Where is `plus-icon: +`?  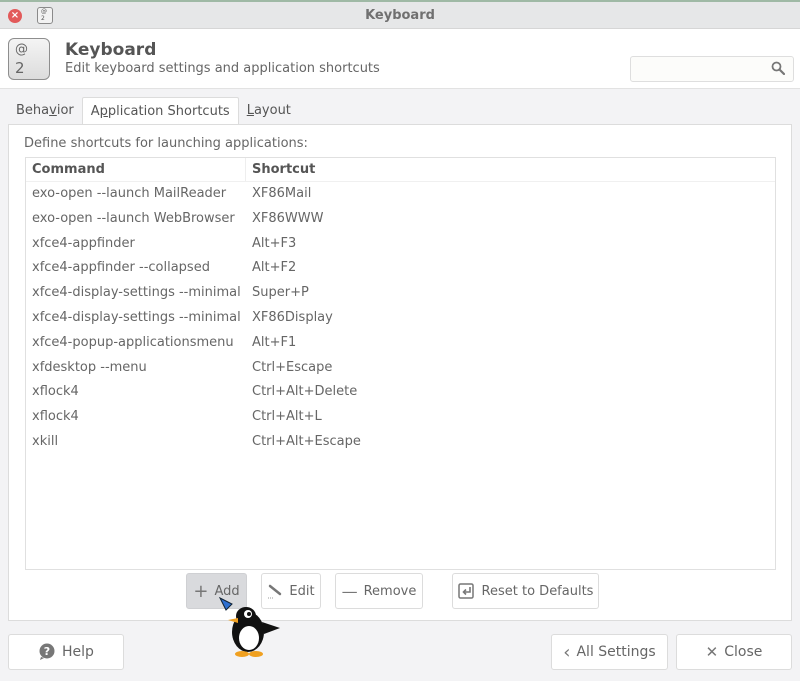
plus-icon: + is located at coordinates (201, 591).